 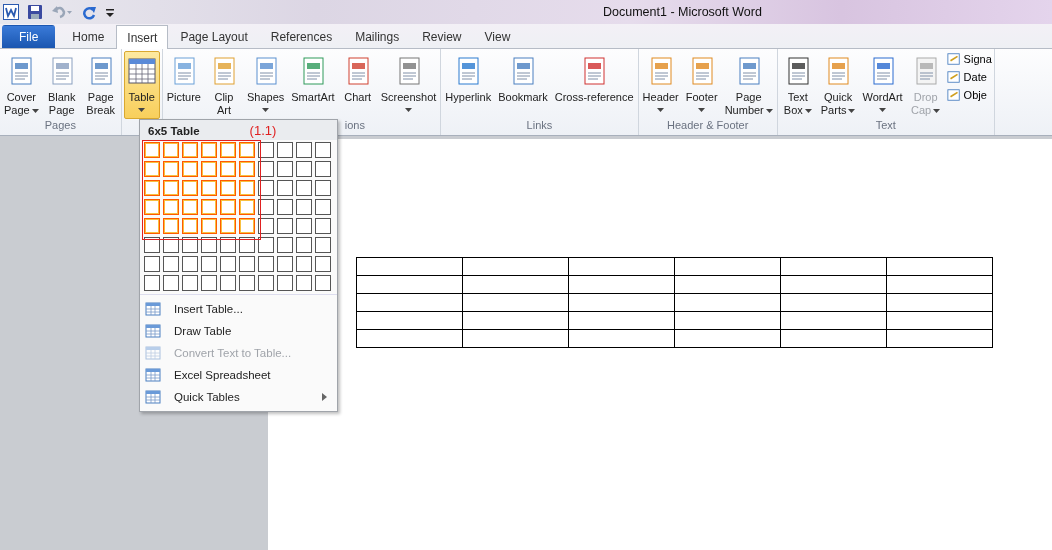 What do you see at coordinates (523, 85) in the screenshot?
I see `ribbon-button: Bookmark` at bounding box center [523, 85].